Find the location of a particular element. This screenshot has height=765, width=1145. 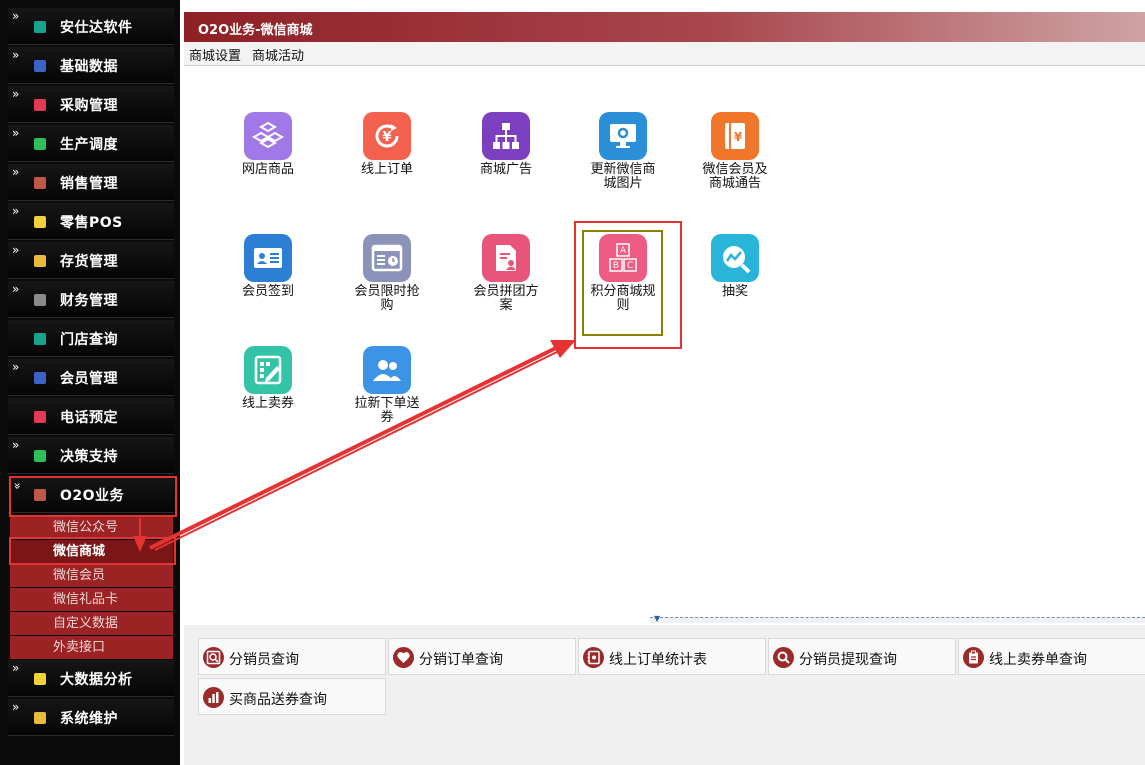

tile-online-orders: ¥ 线上订单 is located at coordinates (387, 144).